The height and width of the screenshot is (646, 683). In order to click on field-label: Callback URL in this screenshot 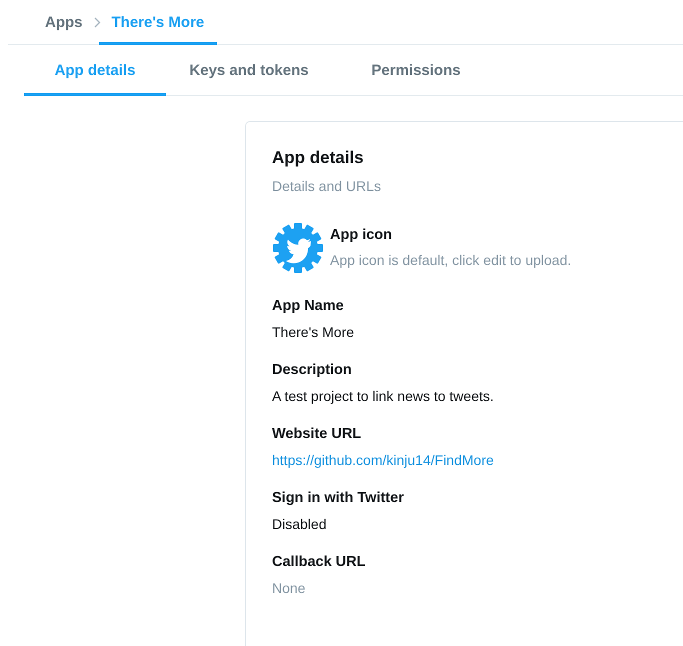, I will do `click(319, 562)`.